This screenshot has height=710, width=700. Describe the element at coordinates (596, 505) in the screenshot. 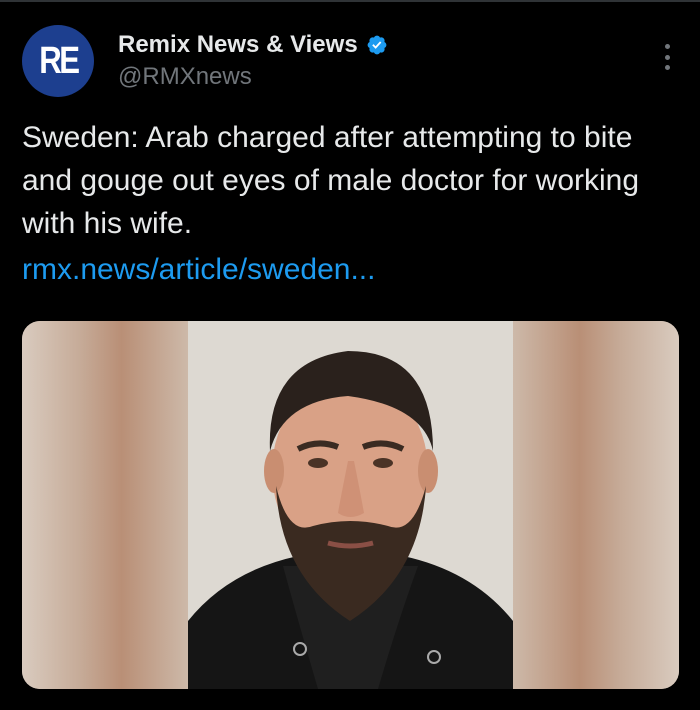

I see `blurred-background-right` at that location.